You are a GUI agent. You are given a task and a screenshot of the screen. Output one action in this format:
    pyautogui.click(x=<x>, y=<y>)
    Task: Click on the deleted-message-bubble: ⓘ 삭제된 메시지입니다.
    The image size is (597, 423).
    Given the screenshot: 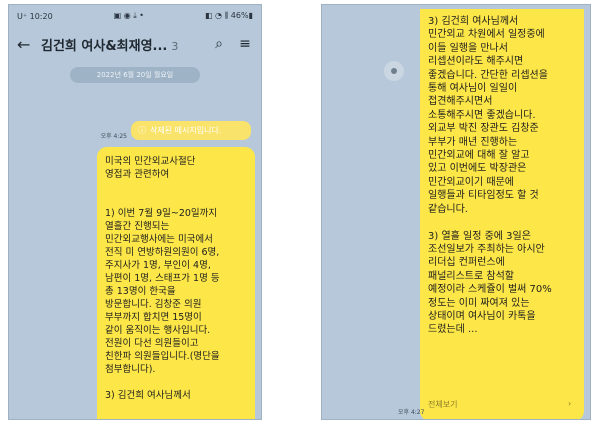 What is the action you would take?
    pyautogui.click(x=191, y=130)
    